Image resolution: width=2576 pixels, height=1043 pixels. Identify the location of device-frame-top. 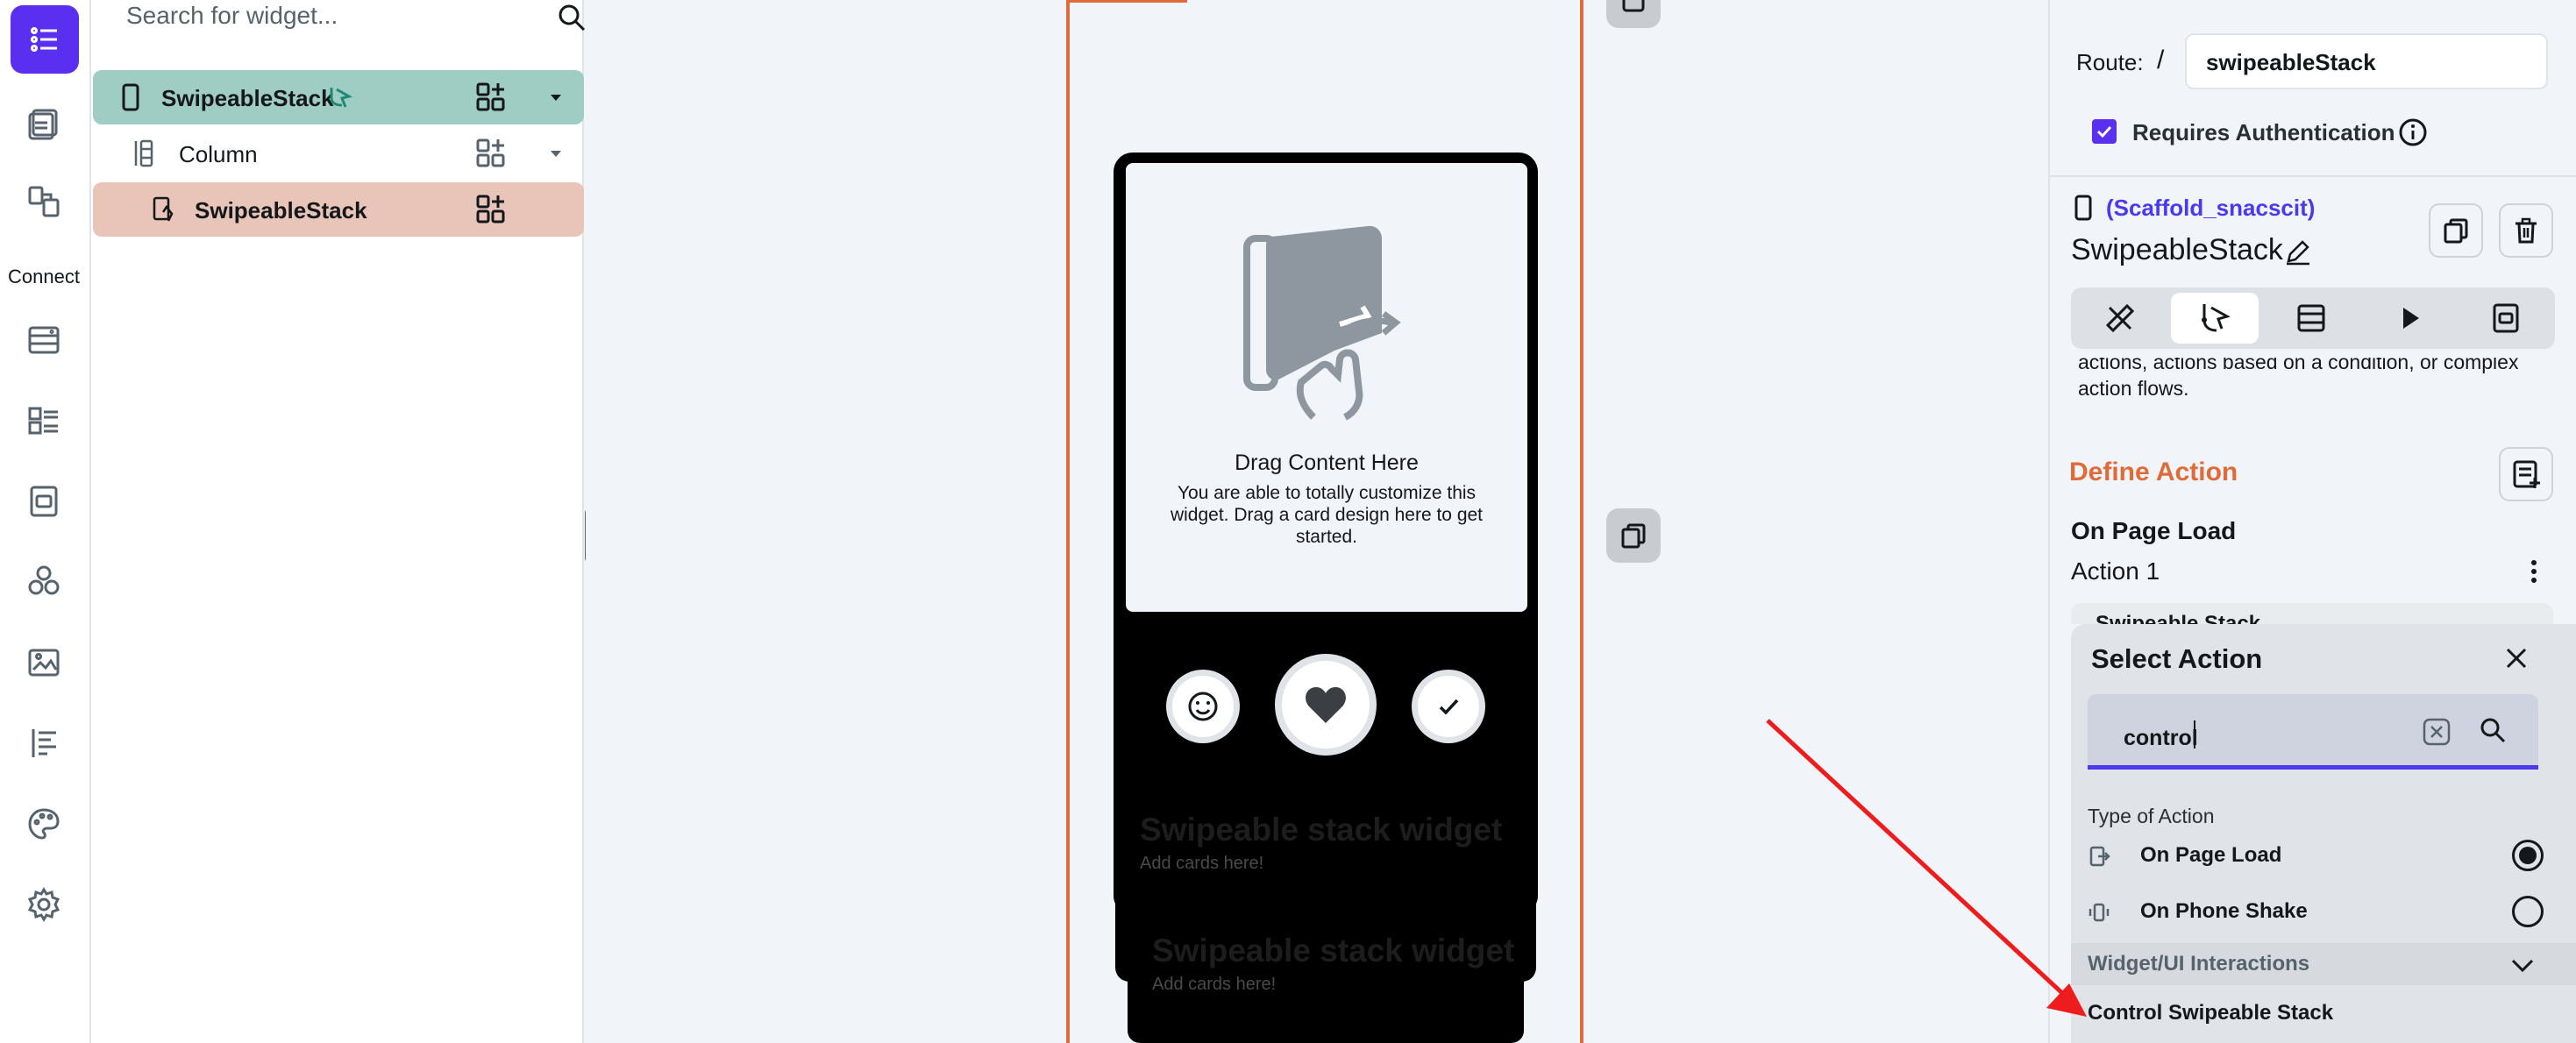
(1128, 1).